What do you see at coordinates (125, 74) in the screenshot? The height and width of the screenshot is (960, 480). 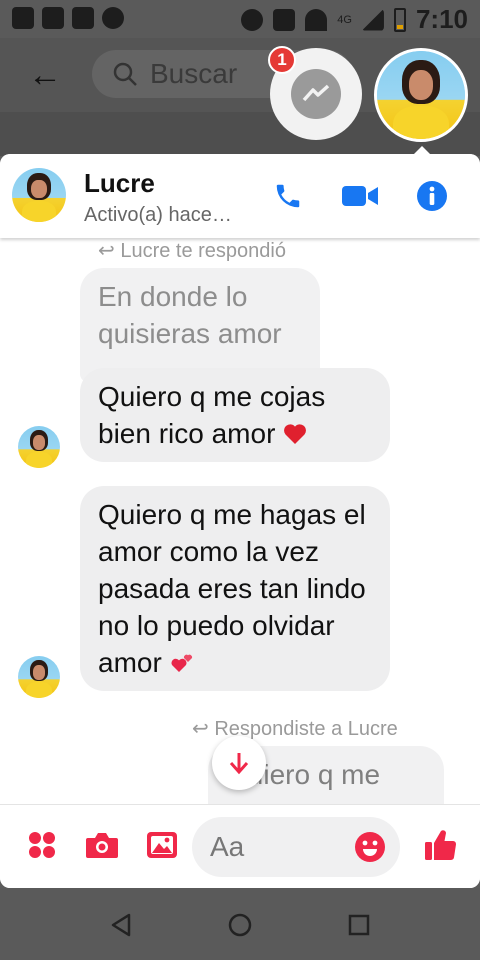 I see `search-icon` at bounding box center [125, 74].